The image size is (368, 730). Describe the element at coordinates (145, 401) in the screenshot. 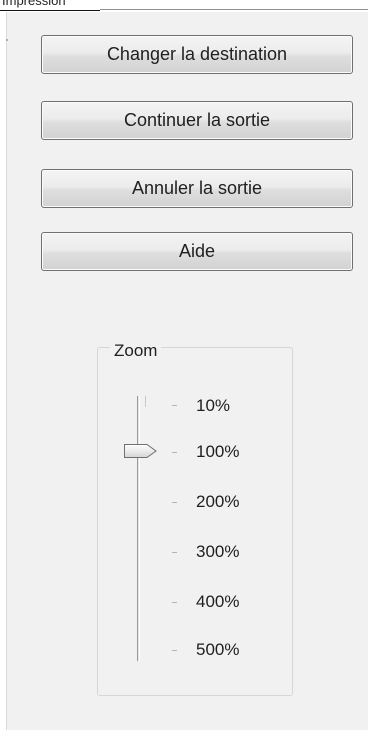

I see `zoom-slider-track-cap` at that location.